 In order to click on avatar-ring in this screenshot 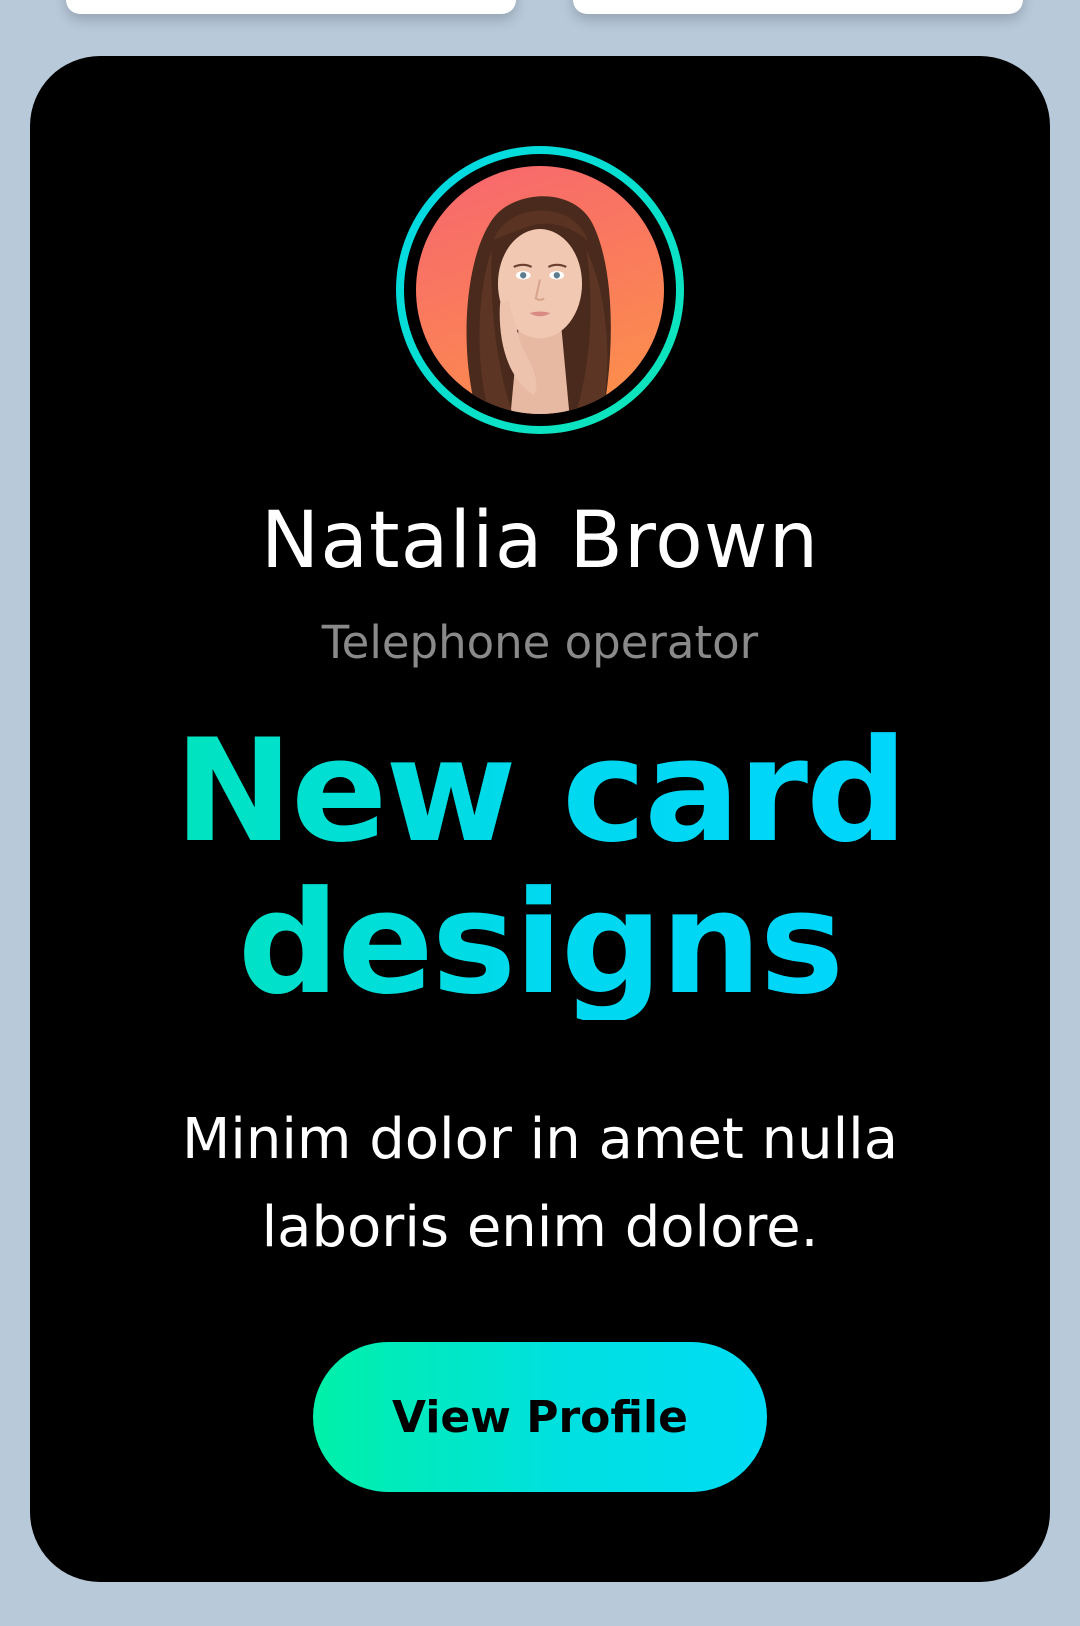, I will do `click(540, 290)`.